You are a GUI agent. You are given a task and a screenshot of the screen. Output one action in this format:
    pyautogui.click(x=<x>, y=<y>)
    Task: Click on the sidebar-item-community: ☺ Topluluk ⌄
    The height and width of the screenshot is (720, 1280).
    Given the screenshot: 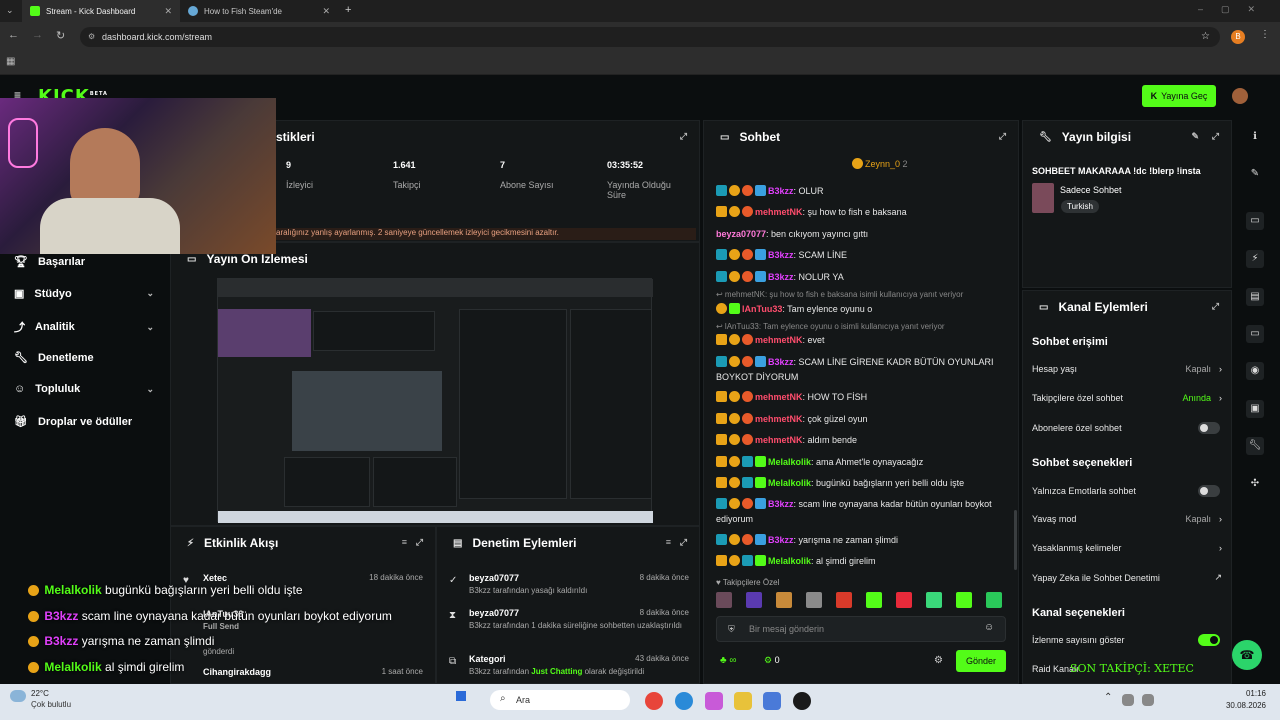 What is the action you would take?
    pyautogui.click(x=84, y=389)
    